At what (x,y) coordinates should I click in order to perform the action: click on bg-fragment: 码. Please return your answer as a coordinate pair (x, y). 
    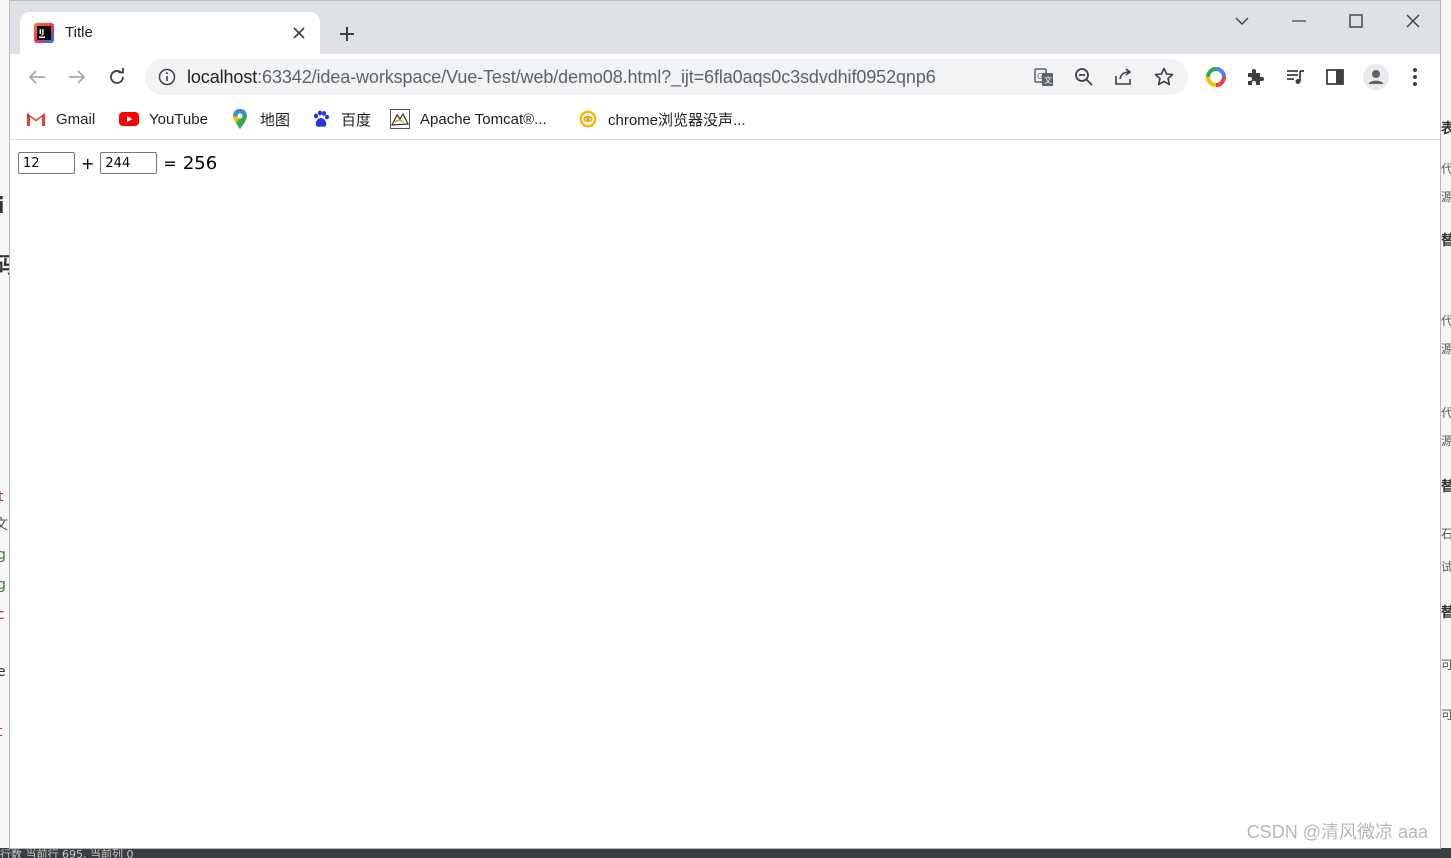
    Looking at the image, I should click on (4, 267).